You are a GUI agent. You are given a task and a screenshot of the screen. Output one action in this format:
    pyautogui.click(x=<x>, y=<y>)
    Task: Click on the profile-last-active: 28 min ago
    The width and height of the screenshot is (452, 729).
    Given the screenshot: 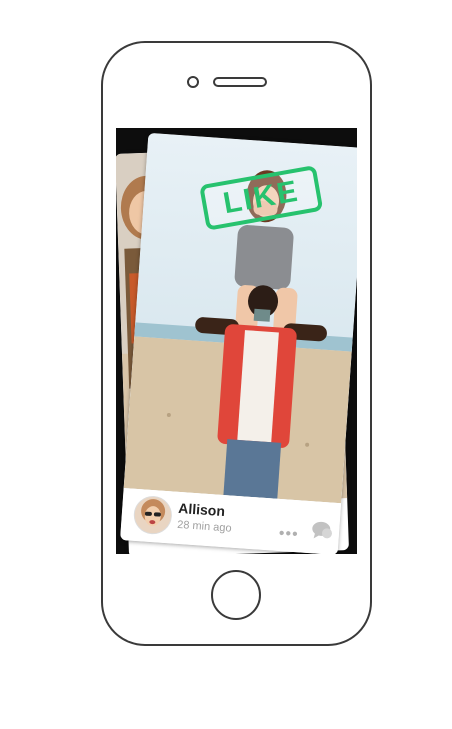 What is the action you would take?
    pyautogui.click(x=204, y=526)
    